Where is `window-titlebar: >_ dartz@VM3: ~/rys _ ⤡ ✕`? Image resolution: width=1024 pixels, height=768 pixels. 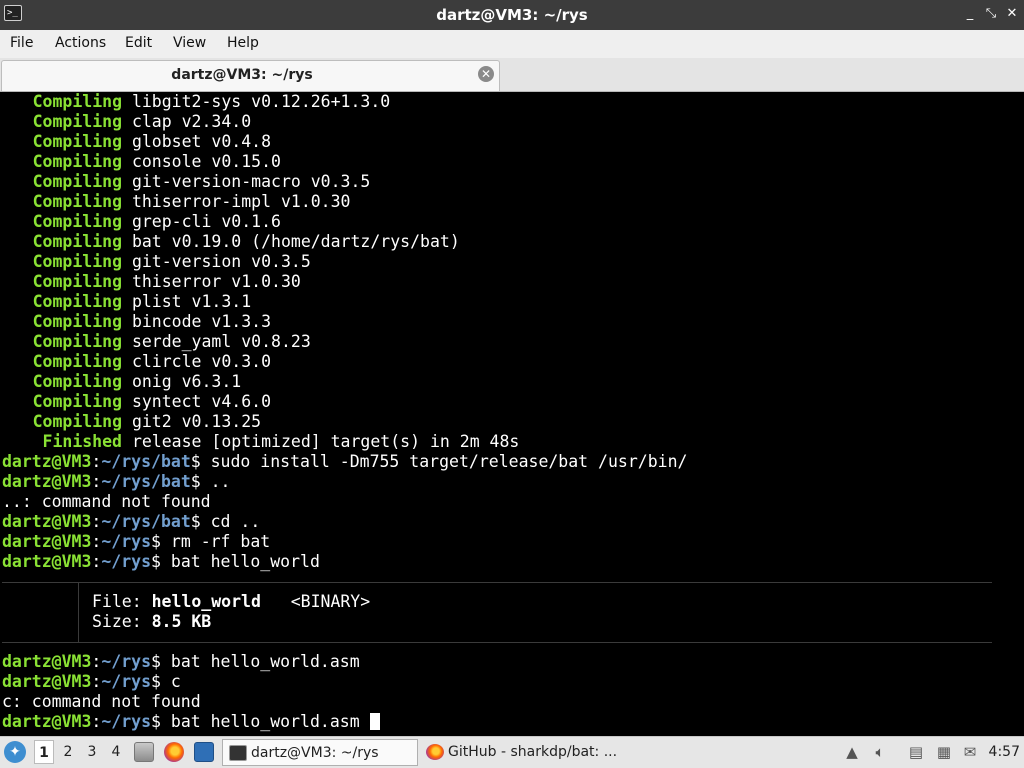 window-titlebar: >_ dartz@VM3: ~/rys _ ⤡ ✕ is located at coordinates (512, 15).